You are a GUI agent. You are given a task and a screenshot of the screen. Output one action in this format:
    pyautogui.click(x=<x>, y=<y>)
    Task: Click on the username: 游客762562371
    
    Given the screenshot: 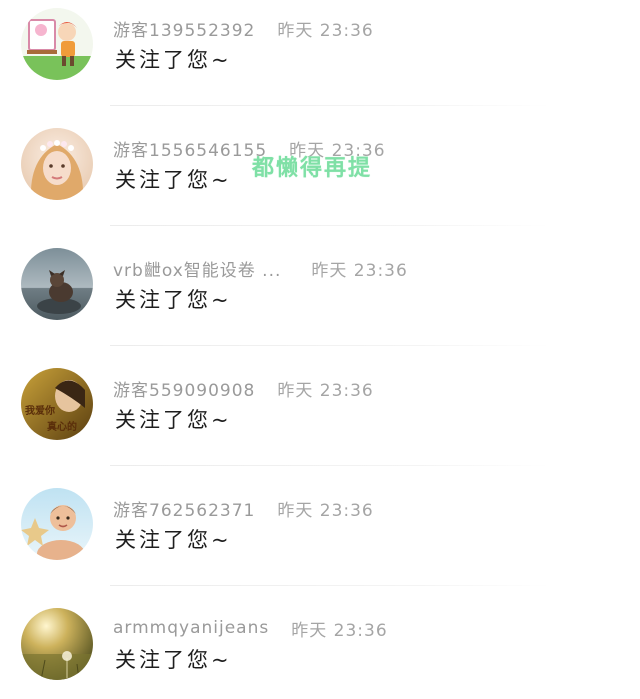 What is the action you would take?
    pyautogui.click(x=184, y=508)
    